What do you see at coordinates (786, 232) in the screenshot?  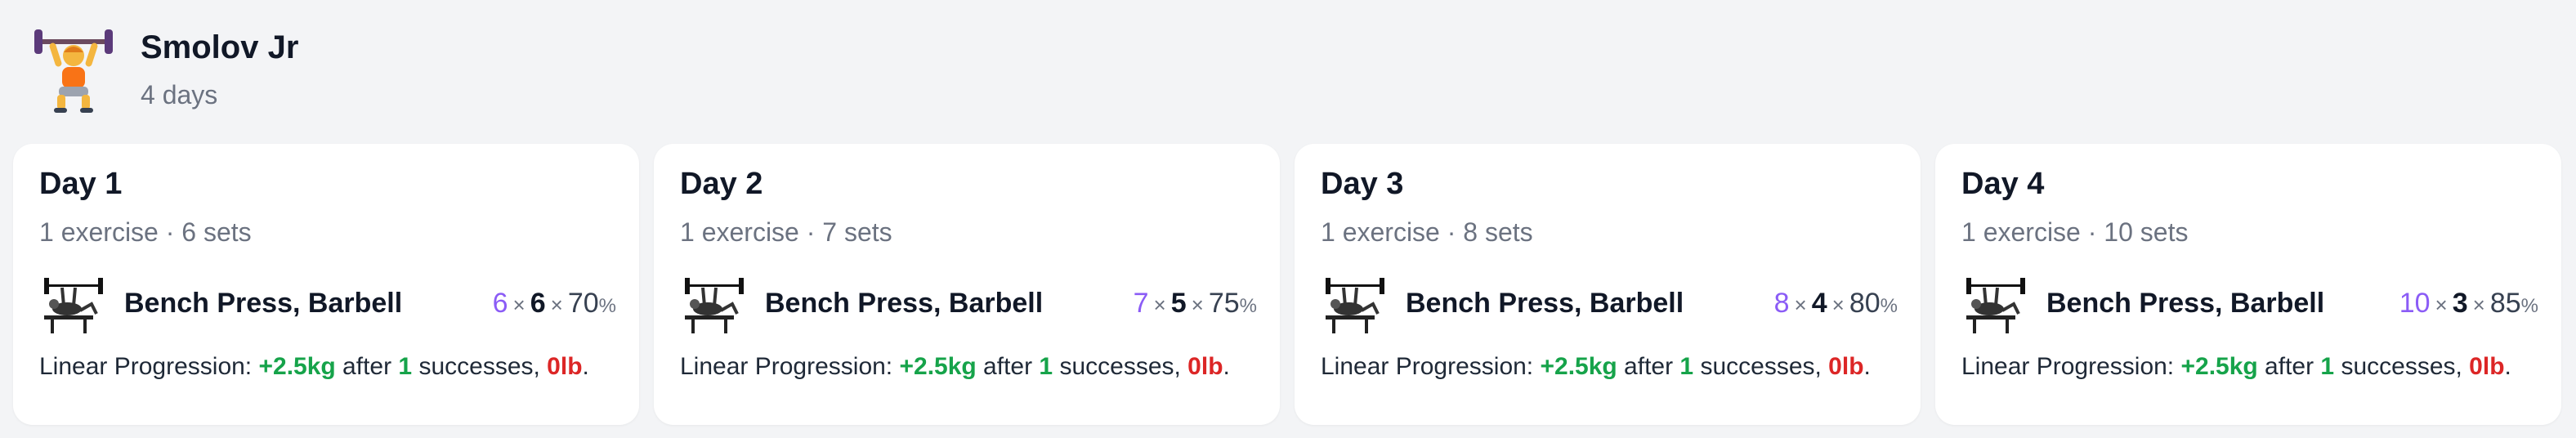 I see `day-summary: 1 exercise · 7 sets` at bounding box center [786, 232].